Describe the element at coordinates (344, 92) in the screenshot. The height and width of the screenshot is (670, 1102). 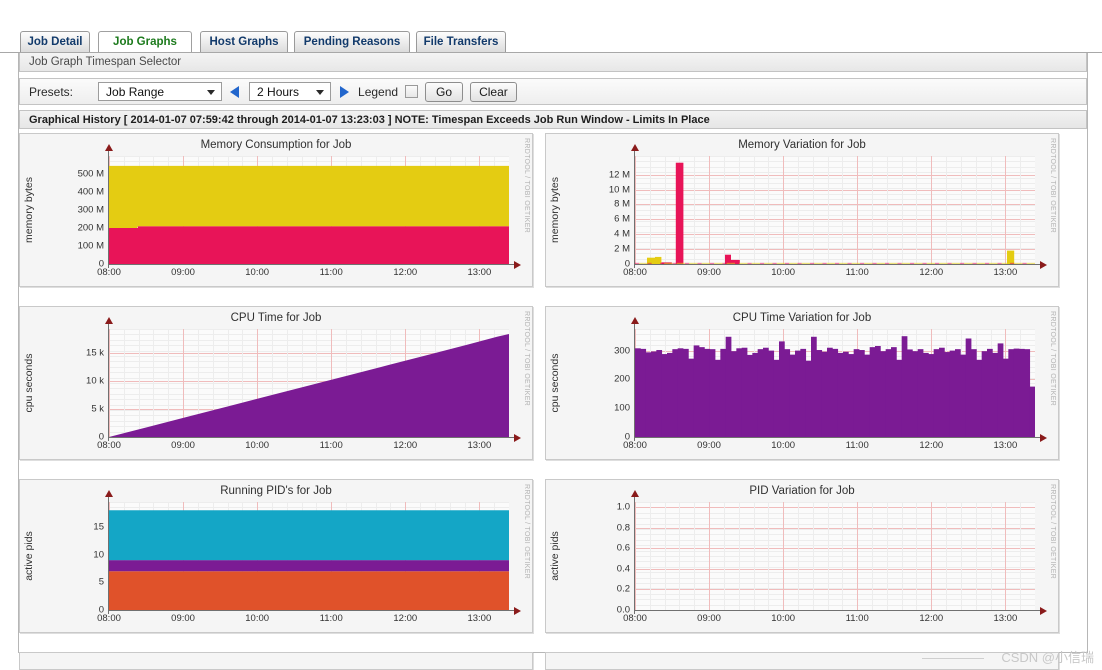
I see `next-timespan-button` at that location.